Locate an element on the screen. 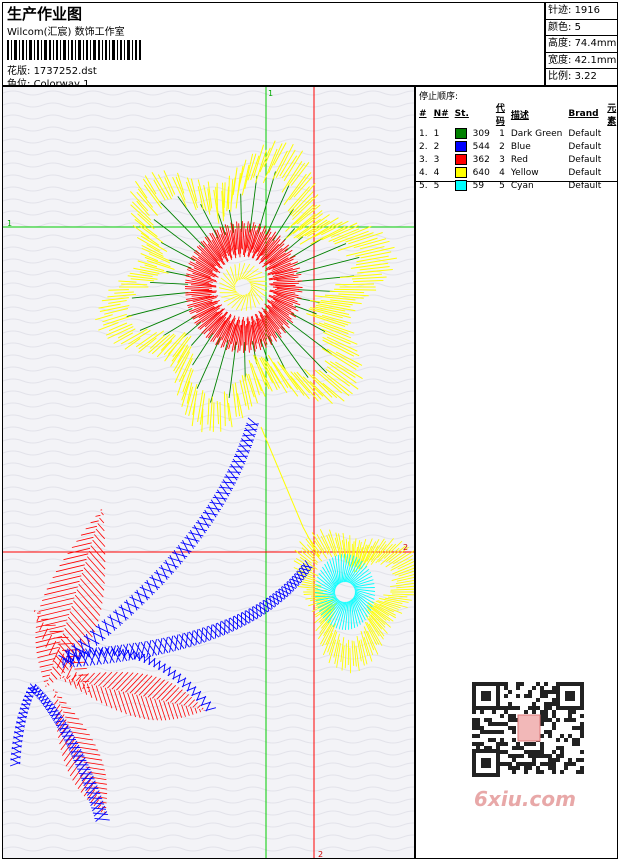  thread-row: 1. 1 309 1 Dark Green Default is located at coordinates (510, 133).